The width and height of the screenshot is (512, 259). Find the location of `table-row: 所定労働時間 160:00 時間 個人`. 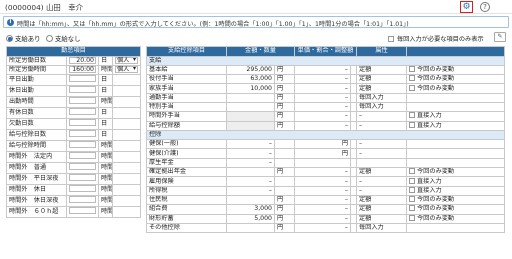

table-row: 所定労働時間 160:00 時間 個人 is located at coordinates (73, 70).